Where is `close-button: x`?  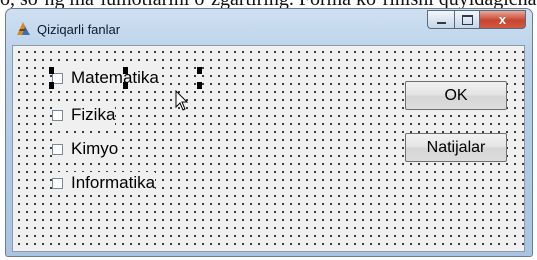
close-button: x is located at coordinates (503, 19).